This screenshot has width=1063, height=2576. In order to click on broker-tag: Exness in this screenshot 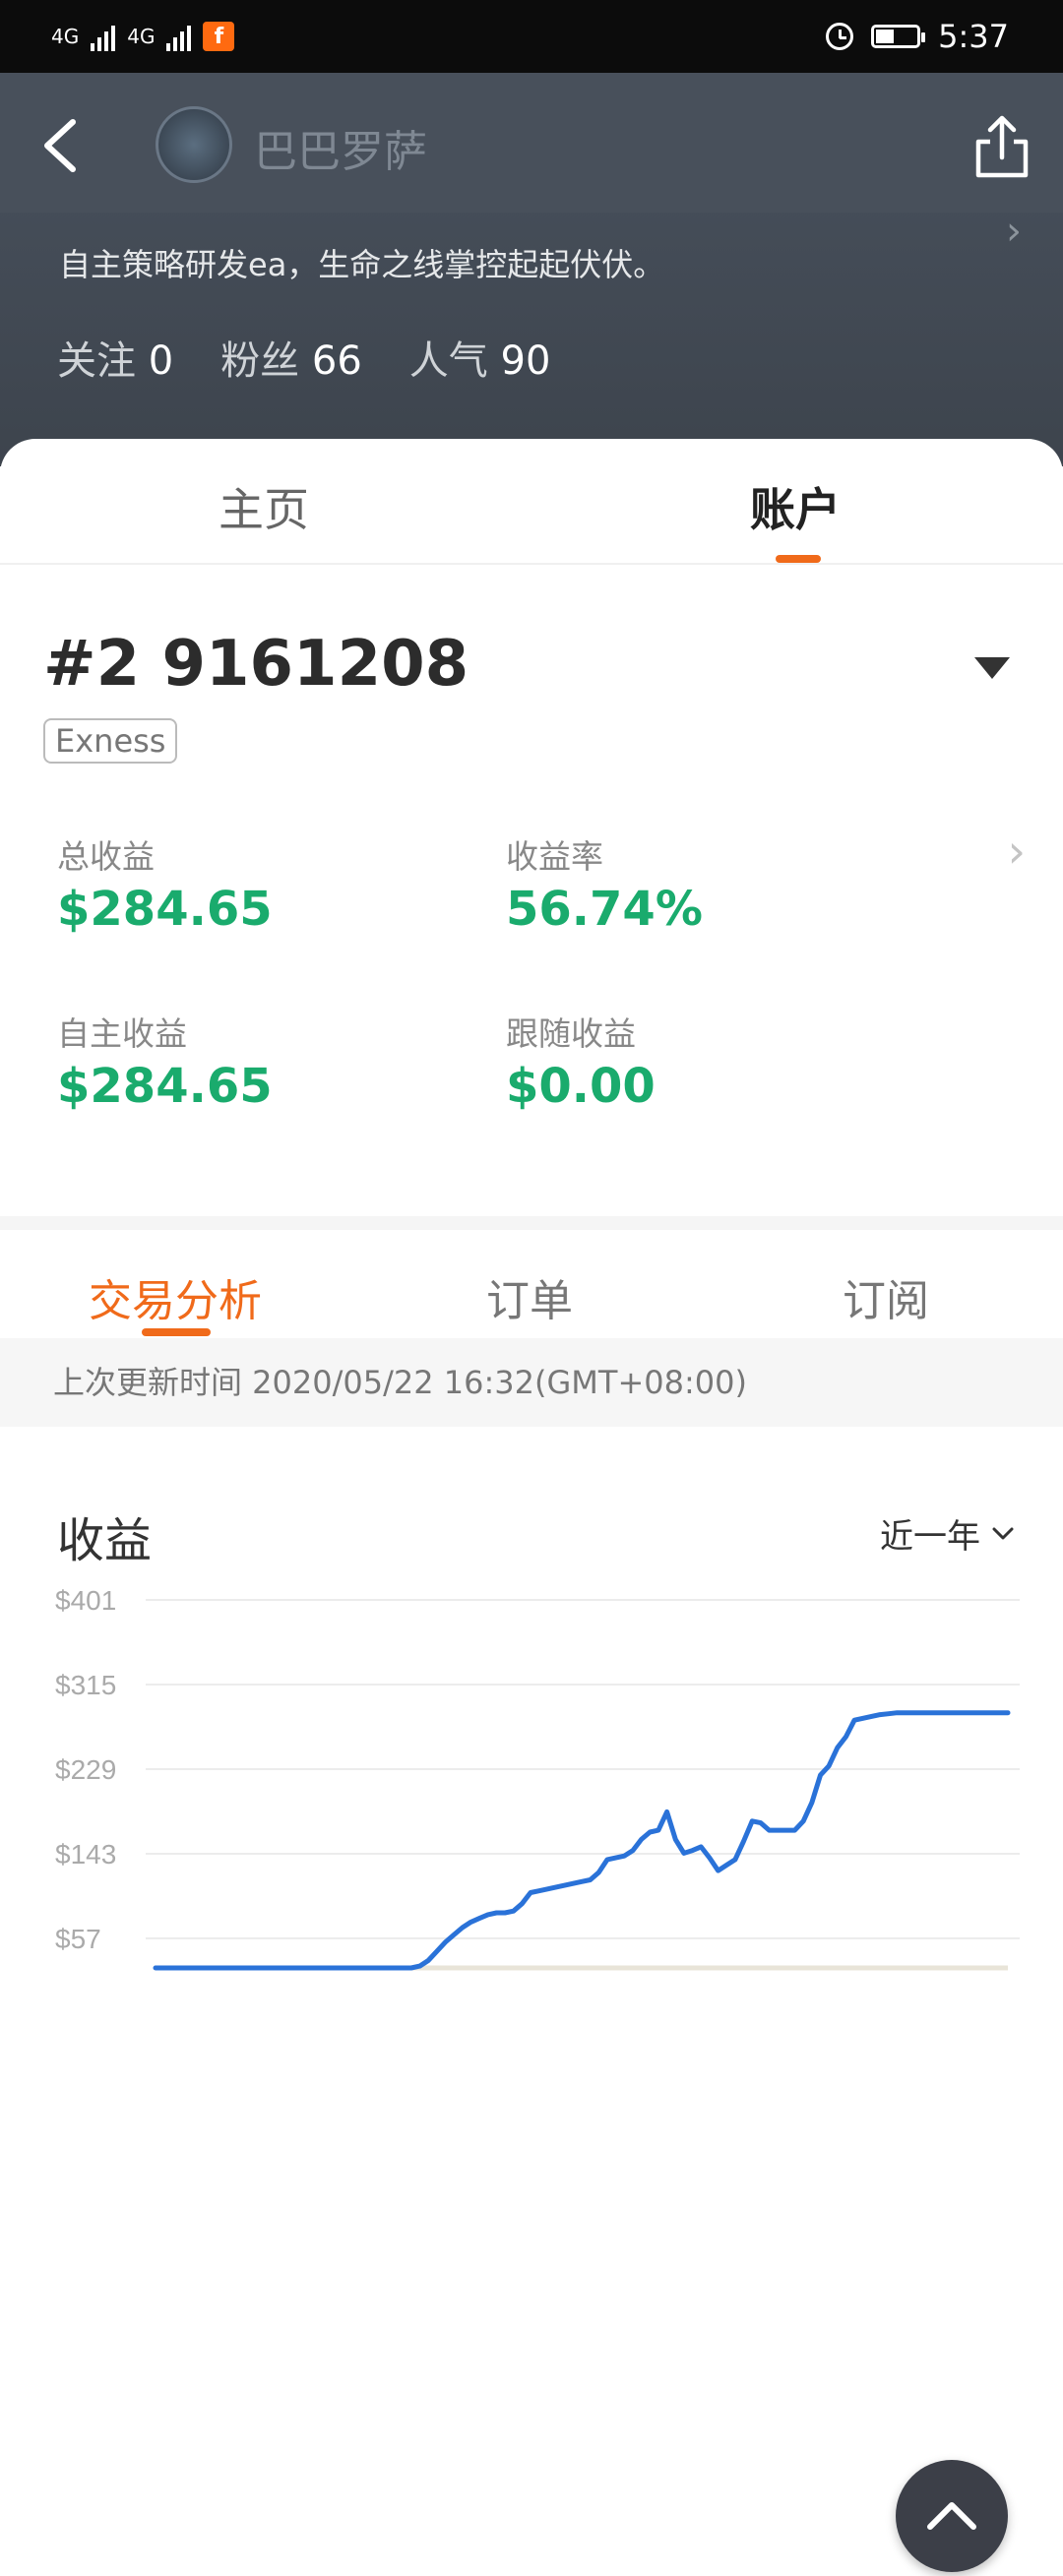, I will do `click(110, 741)`.